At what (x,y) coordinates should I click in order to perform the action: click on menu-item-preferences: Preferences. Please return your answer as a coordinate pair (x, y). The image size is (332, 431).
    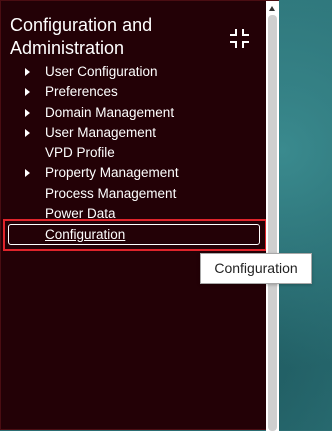
    Looking at the image, I should click on (133, 92).